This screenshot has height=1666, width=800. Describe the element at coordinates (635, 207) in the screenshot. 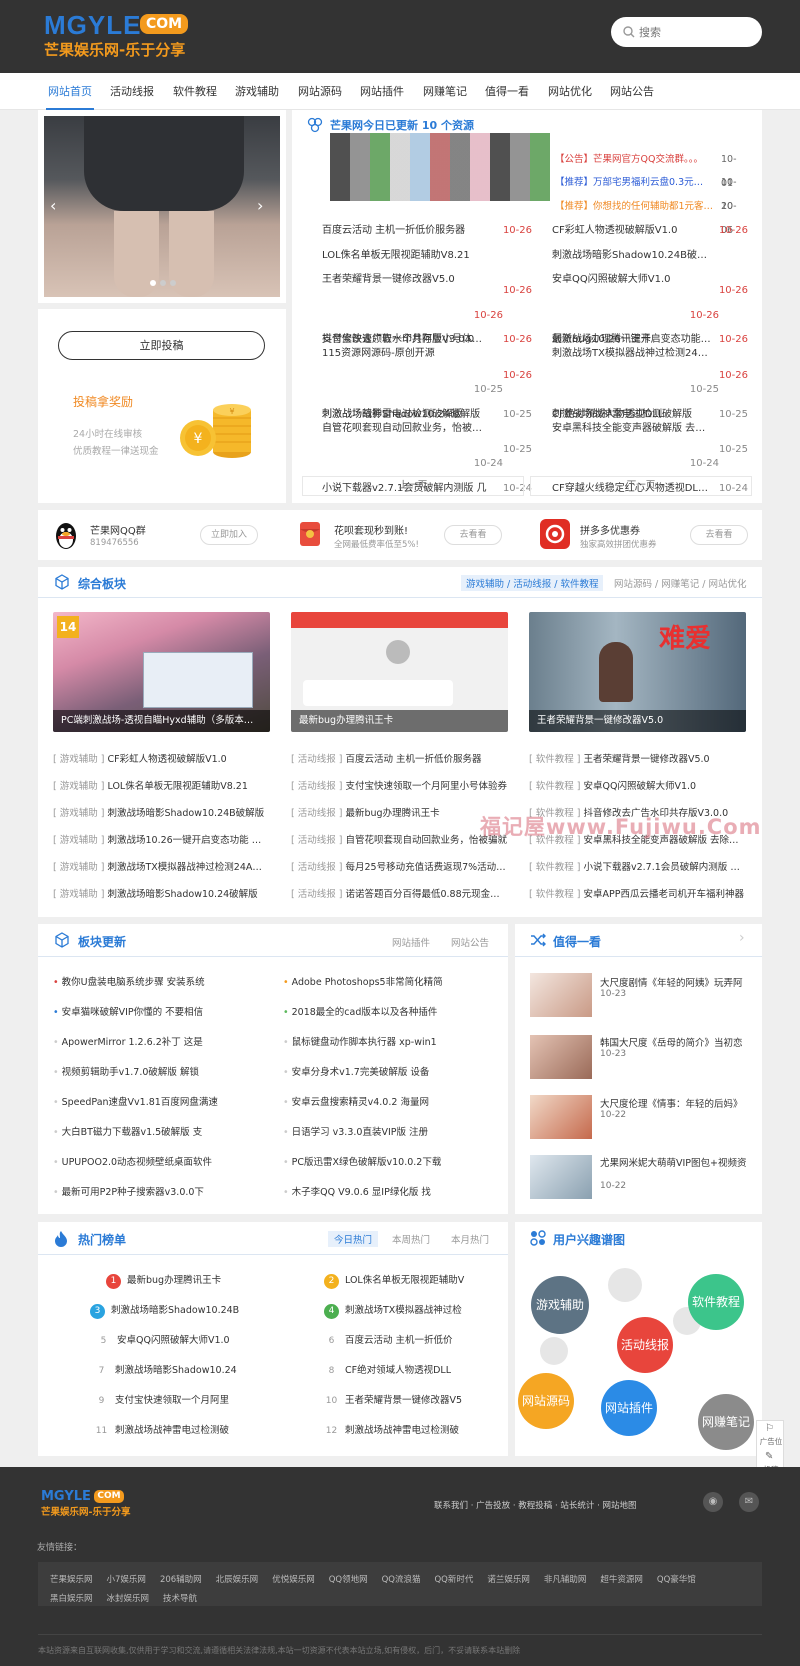

I see `notice-text: 【推荐】你想找的任何辅助都1元客服2` at that location.